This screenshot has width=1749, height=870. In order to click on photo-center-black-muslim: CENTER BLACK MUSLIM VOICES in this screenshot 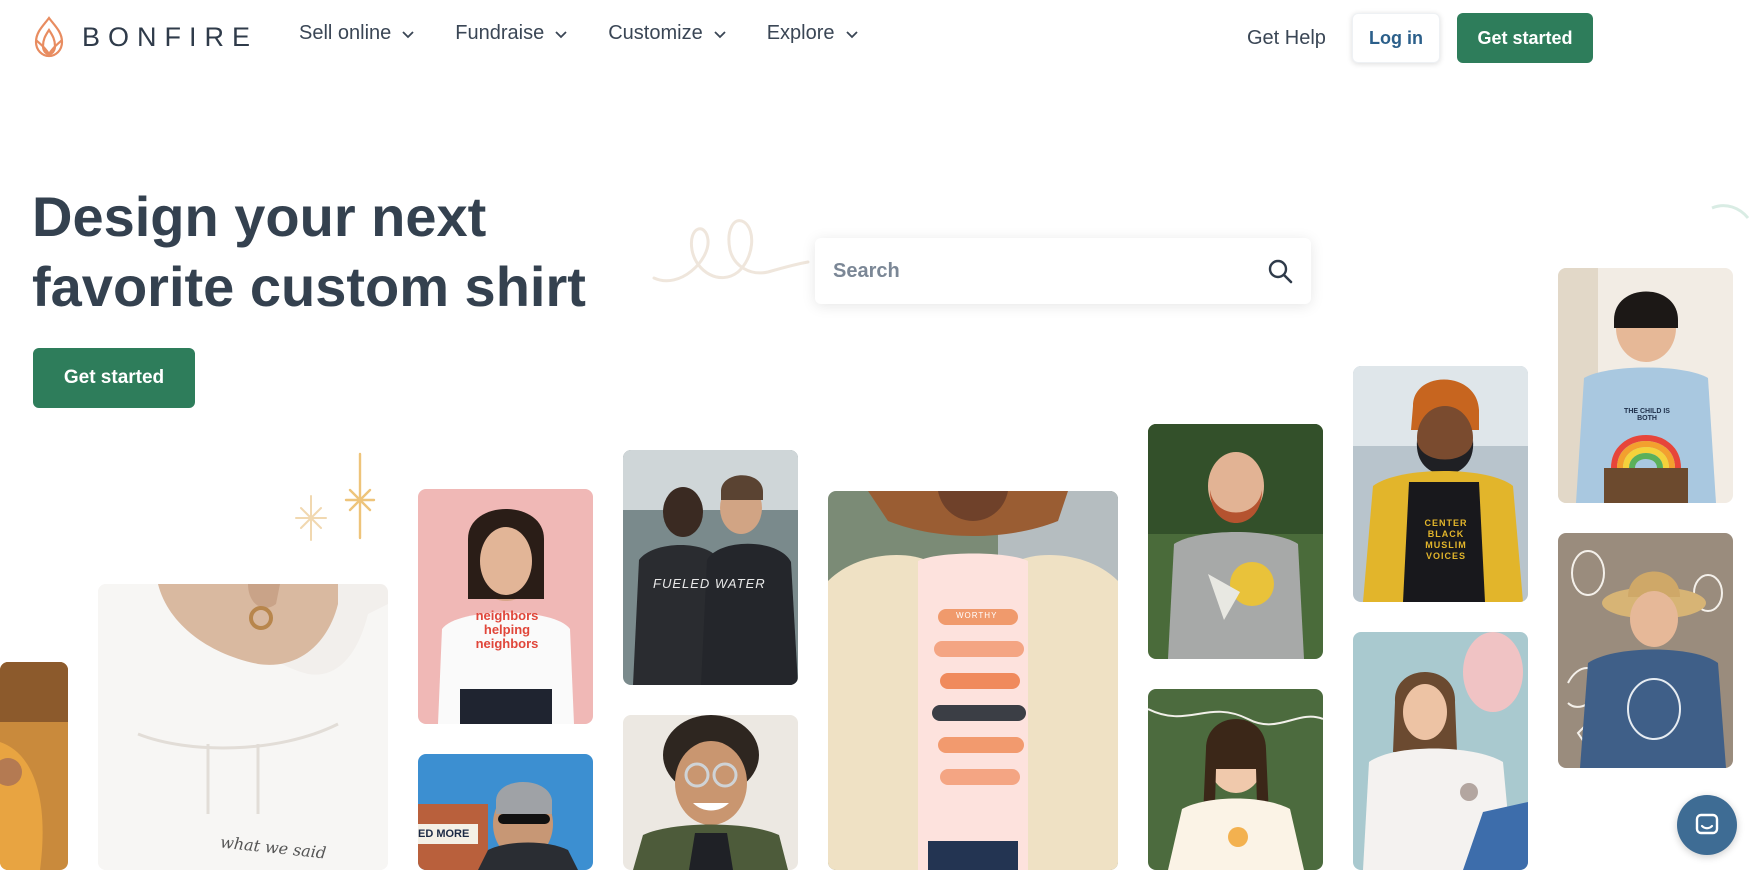, I will do `click(1440, 484)`.